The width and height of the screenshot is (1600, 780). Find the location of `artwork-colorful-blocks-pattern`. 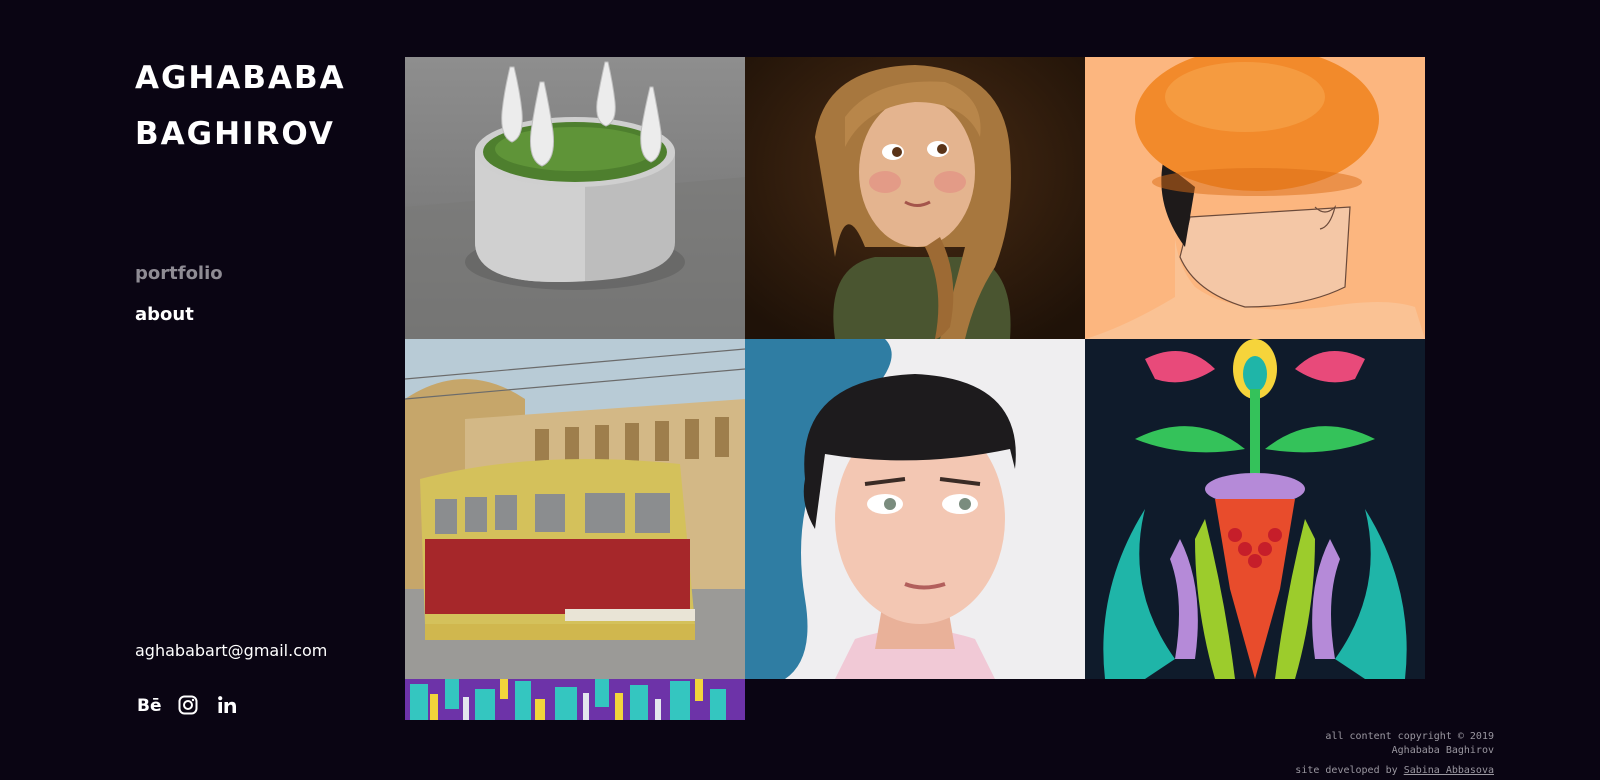

artwork-colorful-blocks-pattern is located at coordinates (575, 699).